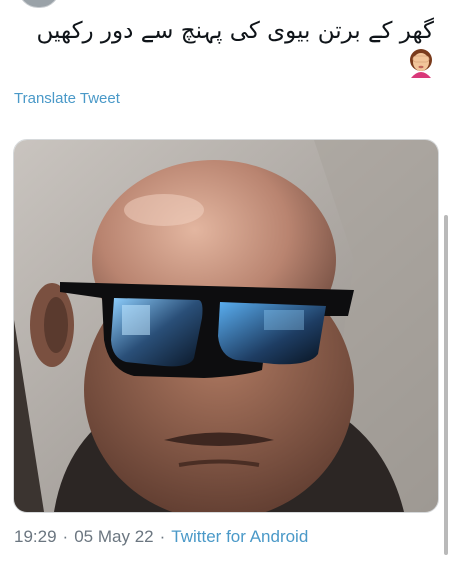  I want to click on avatar, so click(39, 4).